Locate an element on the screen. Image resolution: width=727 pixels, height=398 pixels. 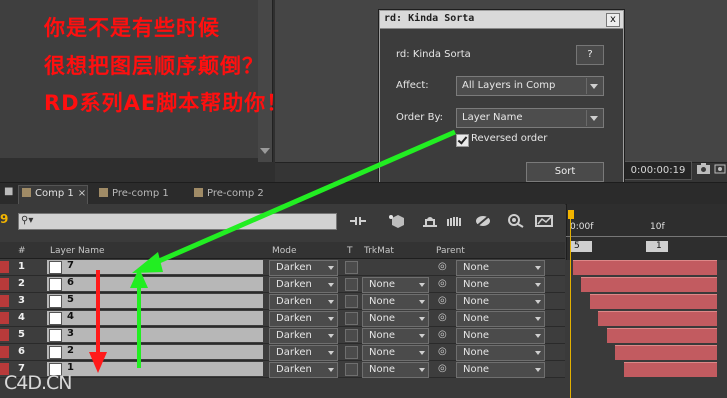
show-snapshot-icon is located at coordinates (720, 169).